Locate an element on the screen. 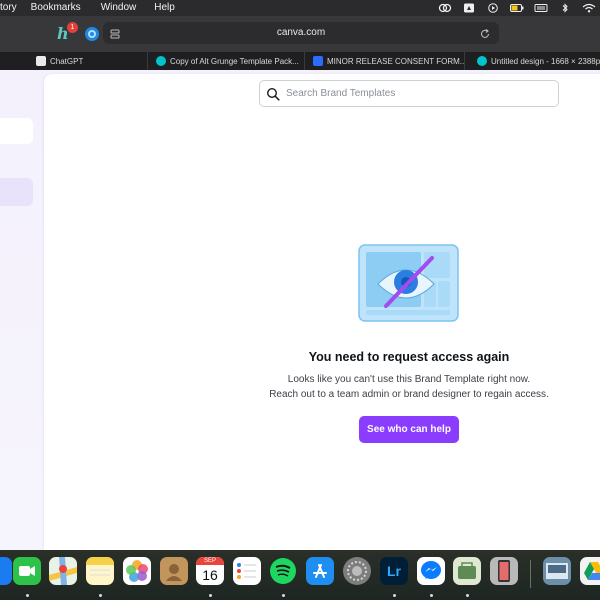  messenger-icon is located at coordinates (431, 571).